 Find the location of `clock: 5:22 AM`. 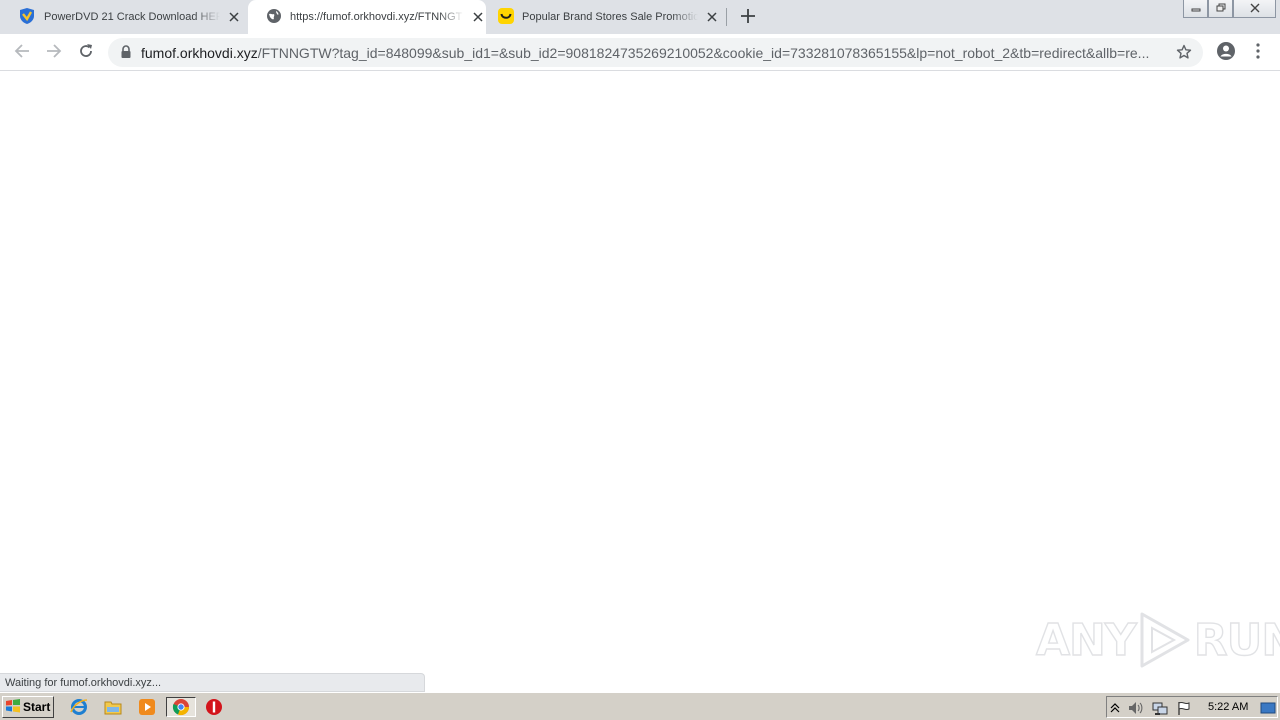

clock: 5:22 AM is located at coordinates (1228, 707).